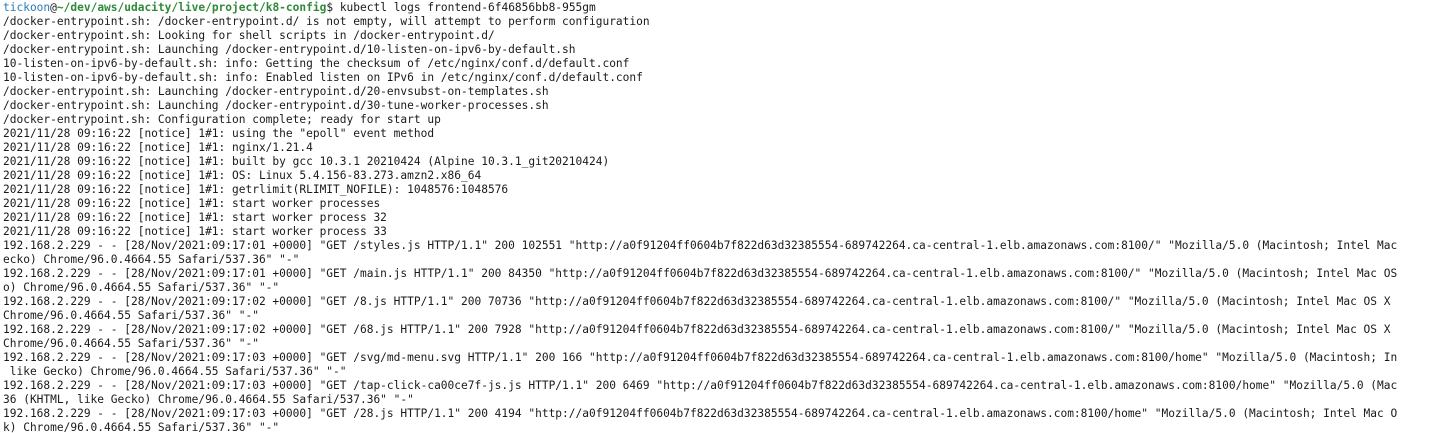  Describe the element at coordinates (53, 7) in the screenshot. I see `prompt-at: @` at that location.